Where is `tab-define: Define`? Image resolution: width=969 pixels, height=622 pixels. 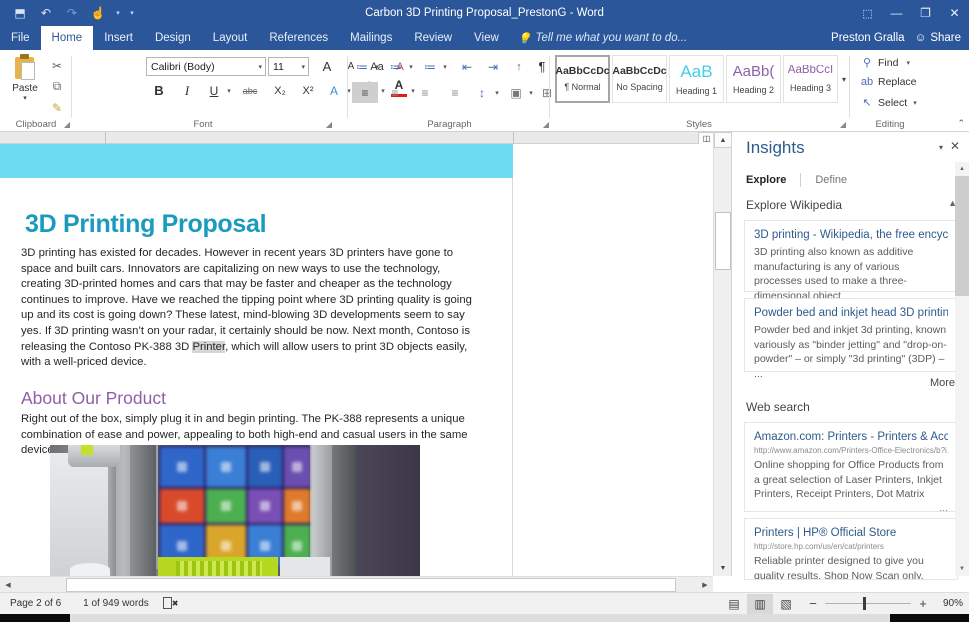 tab-define: Define is located at coordinates (838, 180).